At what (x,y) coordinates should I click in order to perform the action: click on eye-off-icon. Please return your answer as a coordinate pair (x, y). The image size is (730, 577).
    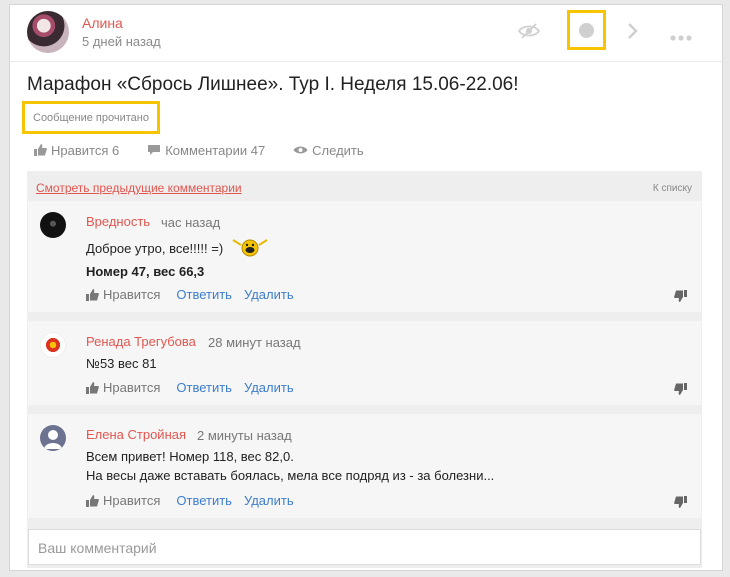
    Looking at the image, I should click on (529, 33).